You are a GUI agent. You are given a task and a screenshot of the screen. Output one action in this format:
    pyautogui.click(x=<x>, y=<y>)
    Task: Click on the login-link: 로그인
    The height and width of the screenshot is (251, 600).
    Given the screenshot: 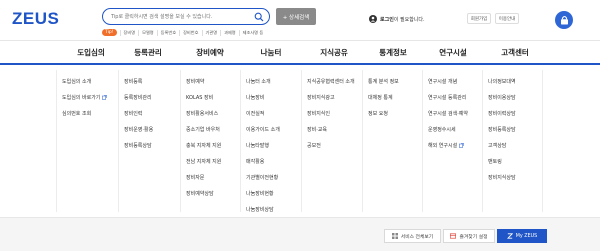 What is the action you would take?
    pyautogui.click(x=387, y=20)
    